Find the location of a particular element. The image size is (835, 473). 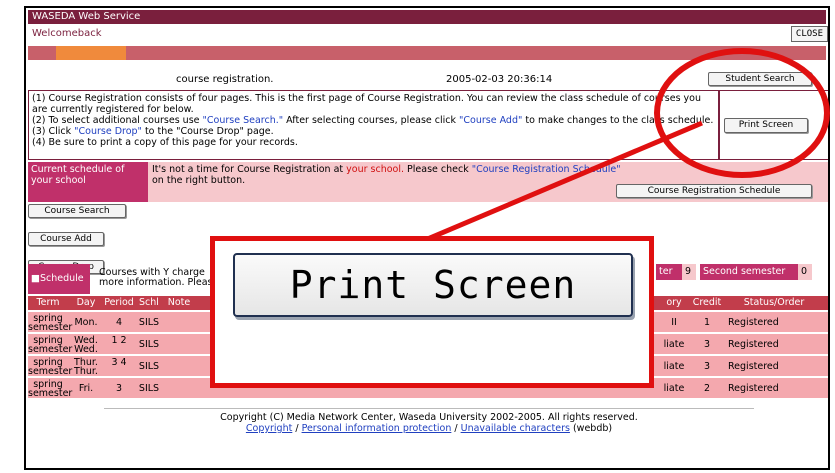

cell-day: Fri. is located at coordinates (86, 388).